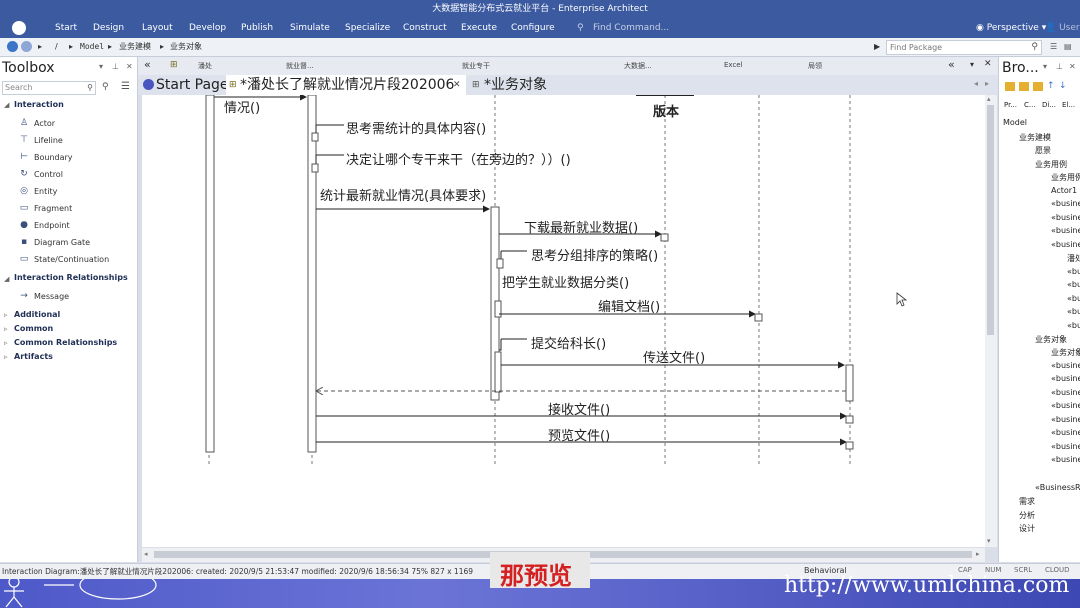 The width and height of the screenshot is (1080, 608). What do you see at coordinates (1051, 86) in the screenshot?
I see `move-up-icon: ↑` at bounding box center [1051, 86].